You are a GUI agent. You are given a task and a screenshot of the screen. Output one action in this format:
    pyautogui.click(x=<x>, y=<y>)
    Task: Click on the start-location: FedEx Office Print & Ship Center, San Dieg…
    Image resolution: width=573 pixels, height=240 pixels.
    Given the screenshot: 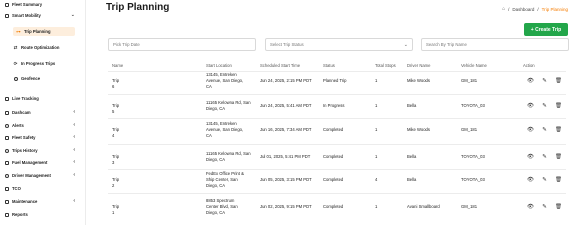 What is the action you would take?
    pyautogui.click(x=232, y=180)
    